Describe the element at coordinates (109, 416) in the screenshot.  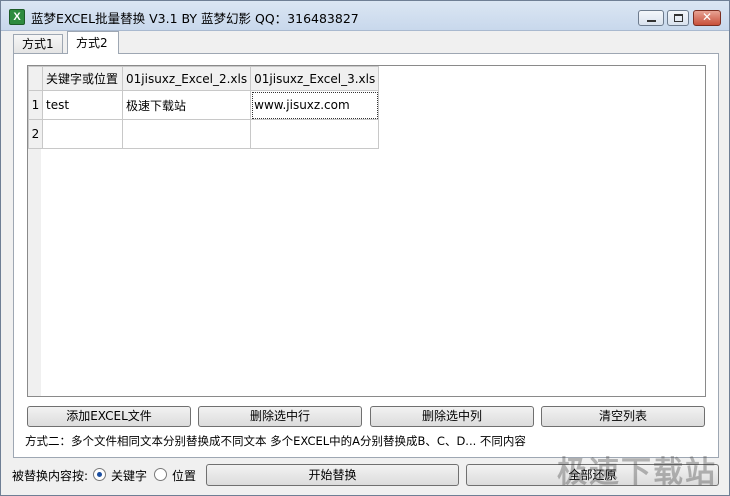
I see `add-excel-button: 添加EXCEL文件` at that location.